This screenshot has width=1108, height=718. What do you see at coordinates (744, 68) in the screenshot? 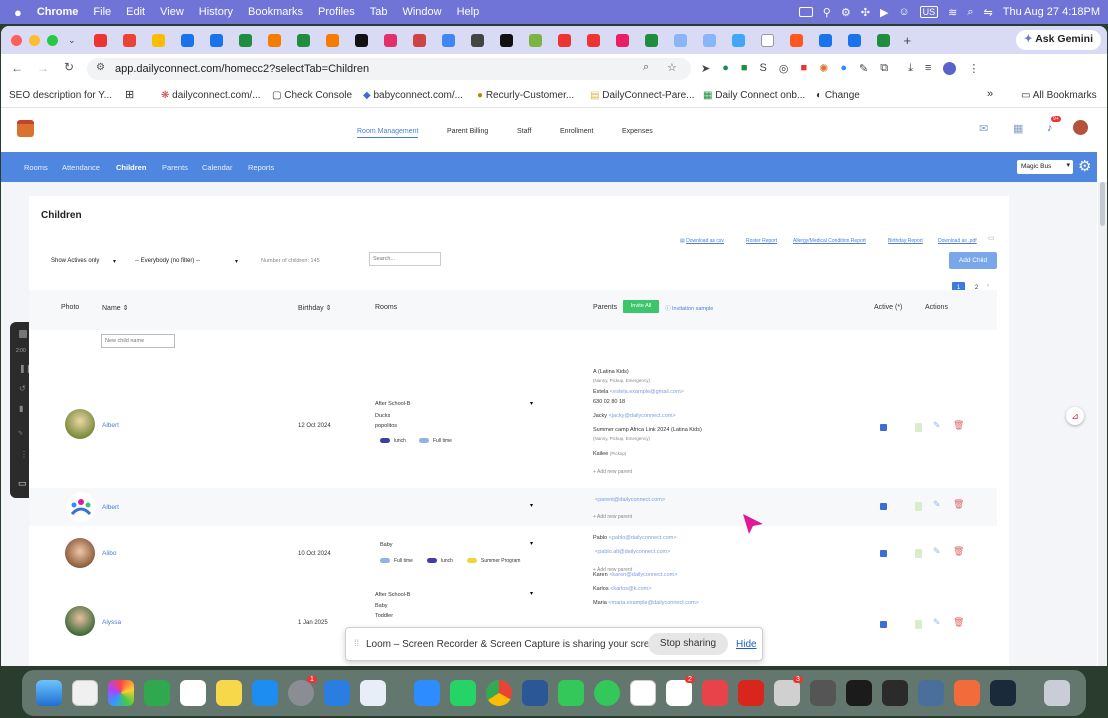
I see `sheets-extension-icon: ■` at bounding box center [744, 68].